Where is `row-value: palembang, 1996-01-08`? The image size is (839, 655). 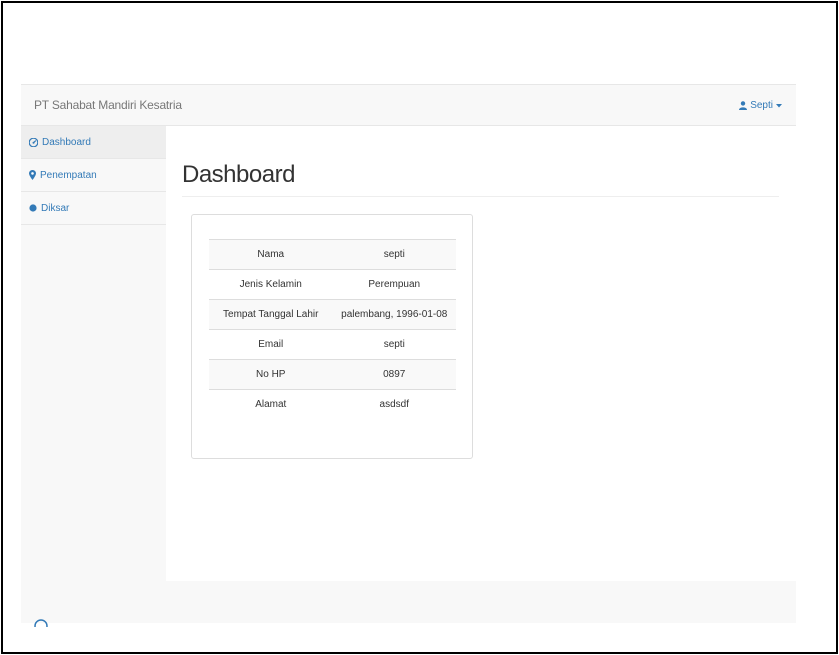
row-value: palembang, 1996-01-08 is located at coordinates (394, 314).